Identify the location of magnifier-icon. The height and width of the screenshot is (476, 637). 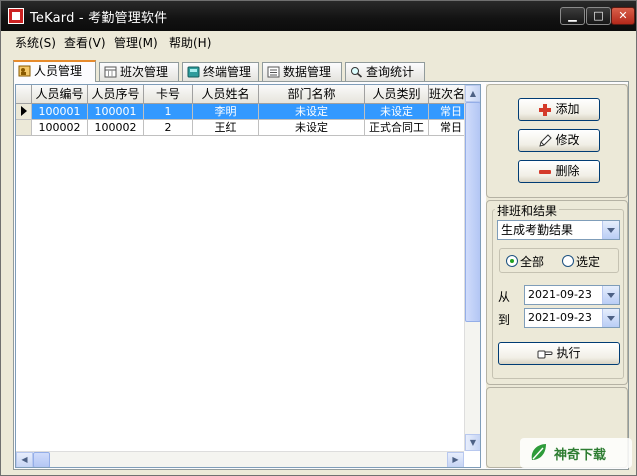
(357, 72).